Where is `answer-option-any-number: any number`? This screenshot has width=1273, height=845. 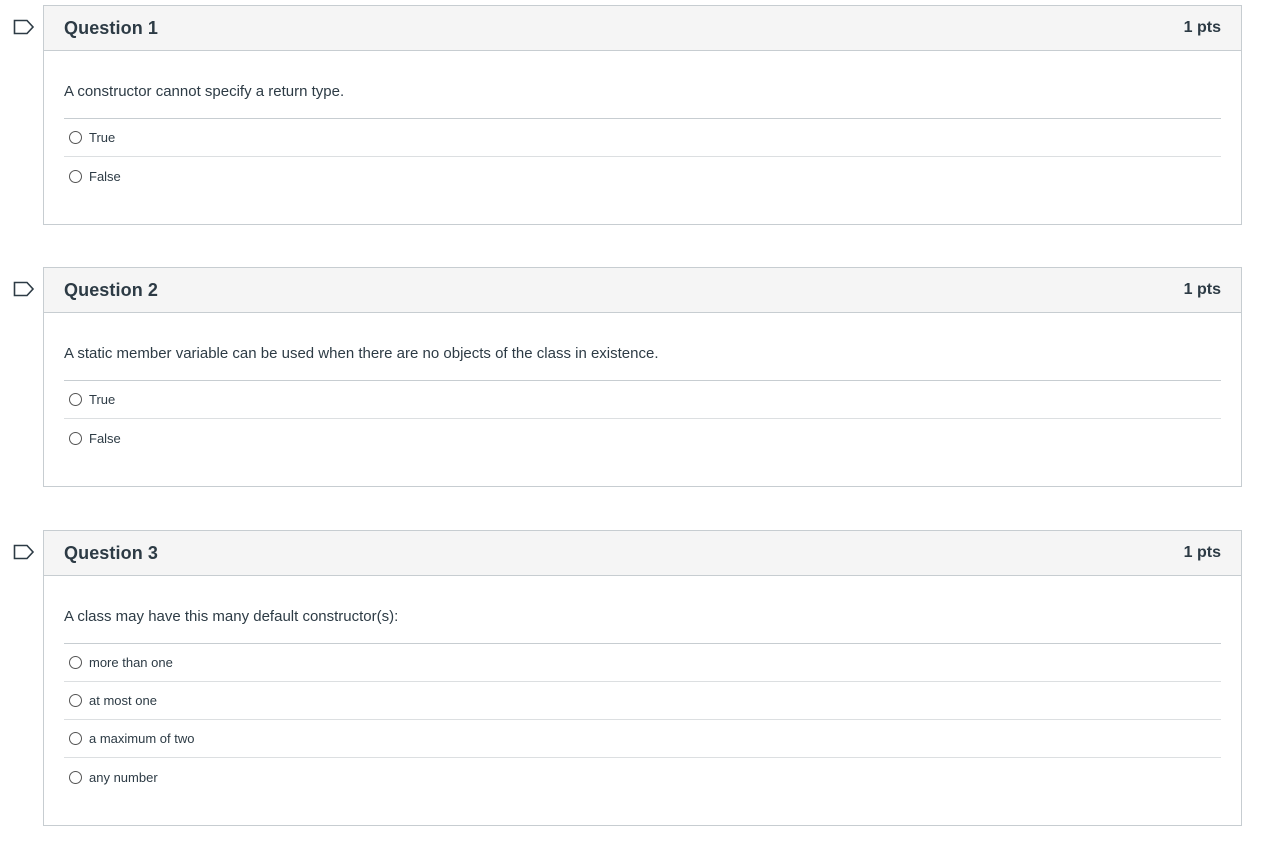 answer-option-any-number: any number is located at coordinates (642, 777).